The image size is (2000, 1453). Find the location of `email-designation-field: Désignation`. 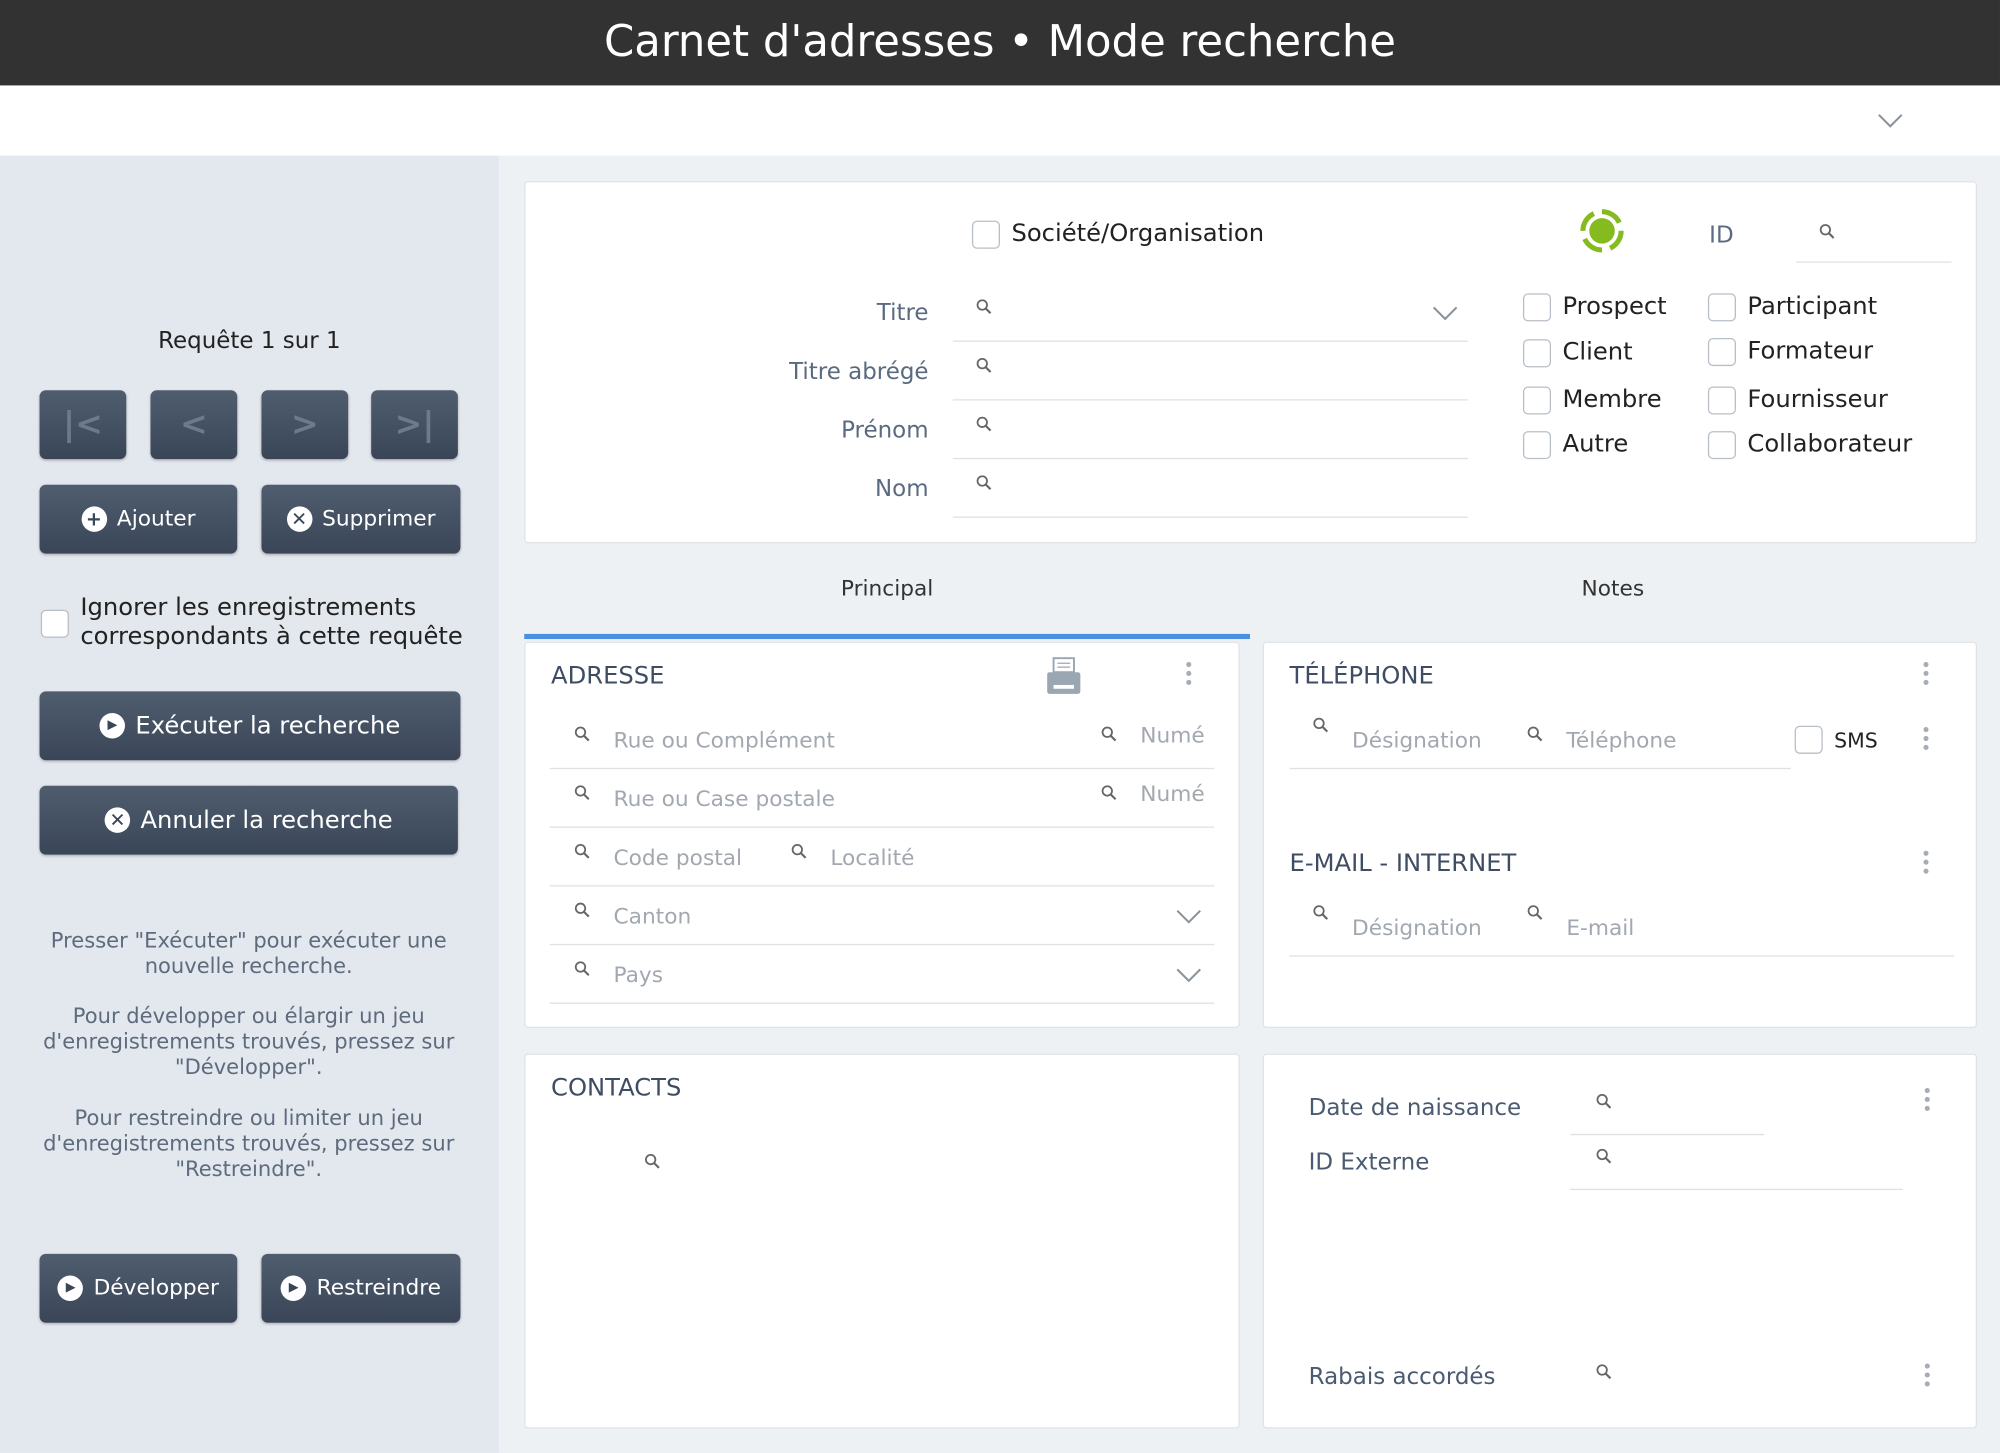

email-designation-field: Désignation is located at coordinates (1417, 929).